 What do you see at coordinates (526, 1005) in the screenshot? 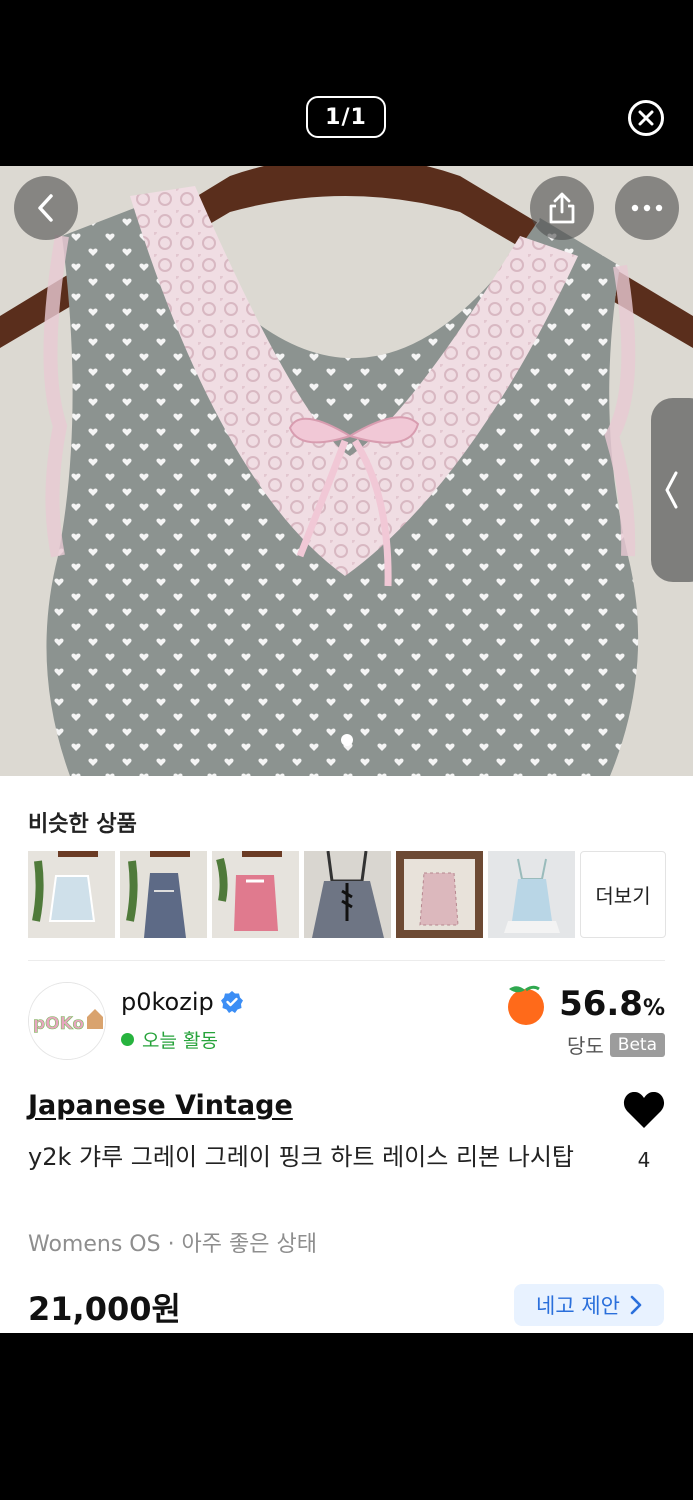
I see `orange-fruit-icon` at bounding box center [526, 1005].